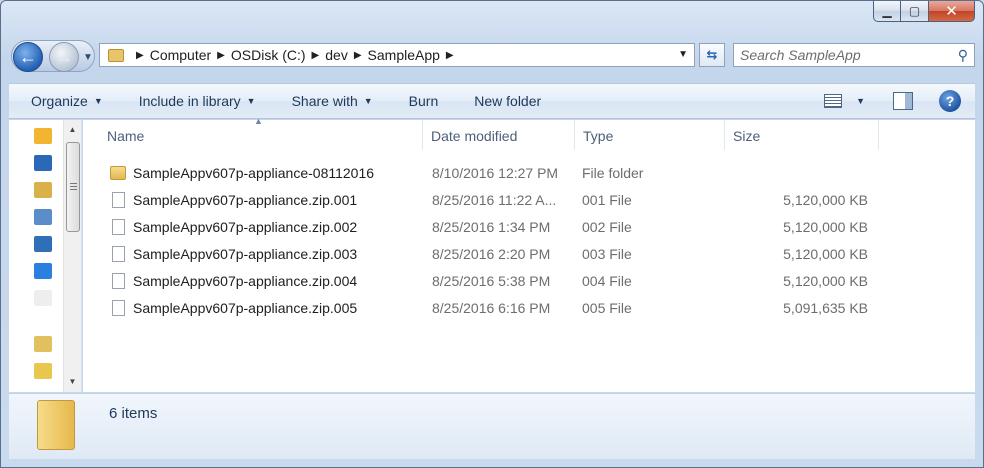  I want to click on column-header-date: Date modified, so click(499, 135).